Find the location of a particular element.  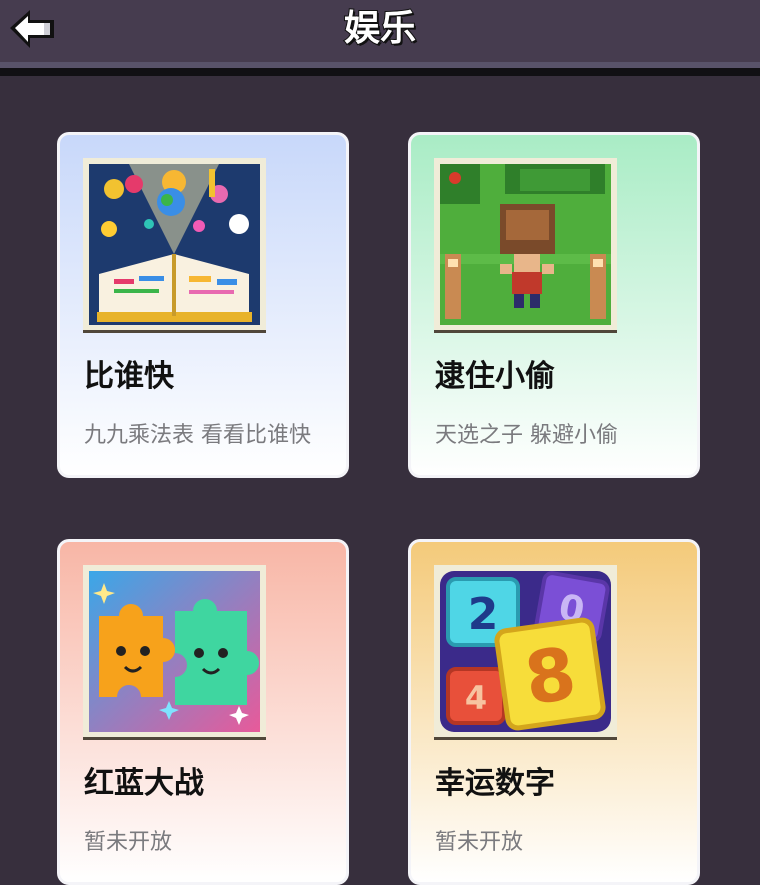

game-description: 天选之子 躲避小偷 is located at coordinates (526, 435).